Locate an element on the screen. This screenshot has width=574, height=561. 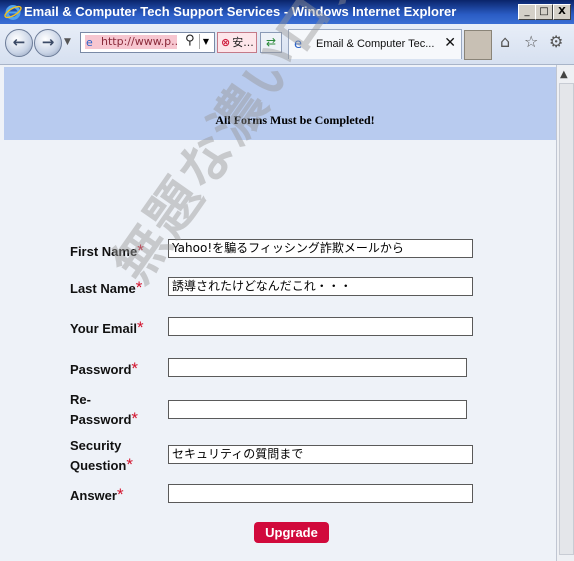
vertical-scrollbar: ▲ is located at coordinates (565, 313).